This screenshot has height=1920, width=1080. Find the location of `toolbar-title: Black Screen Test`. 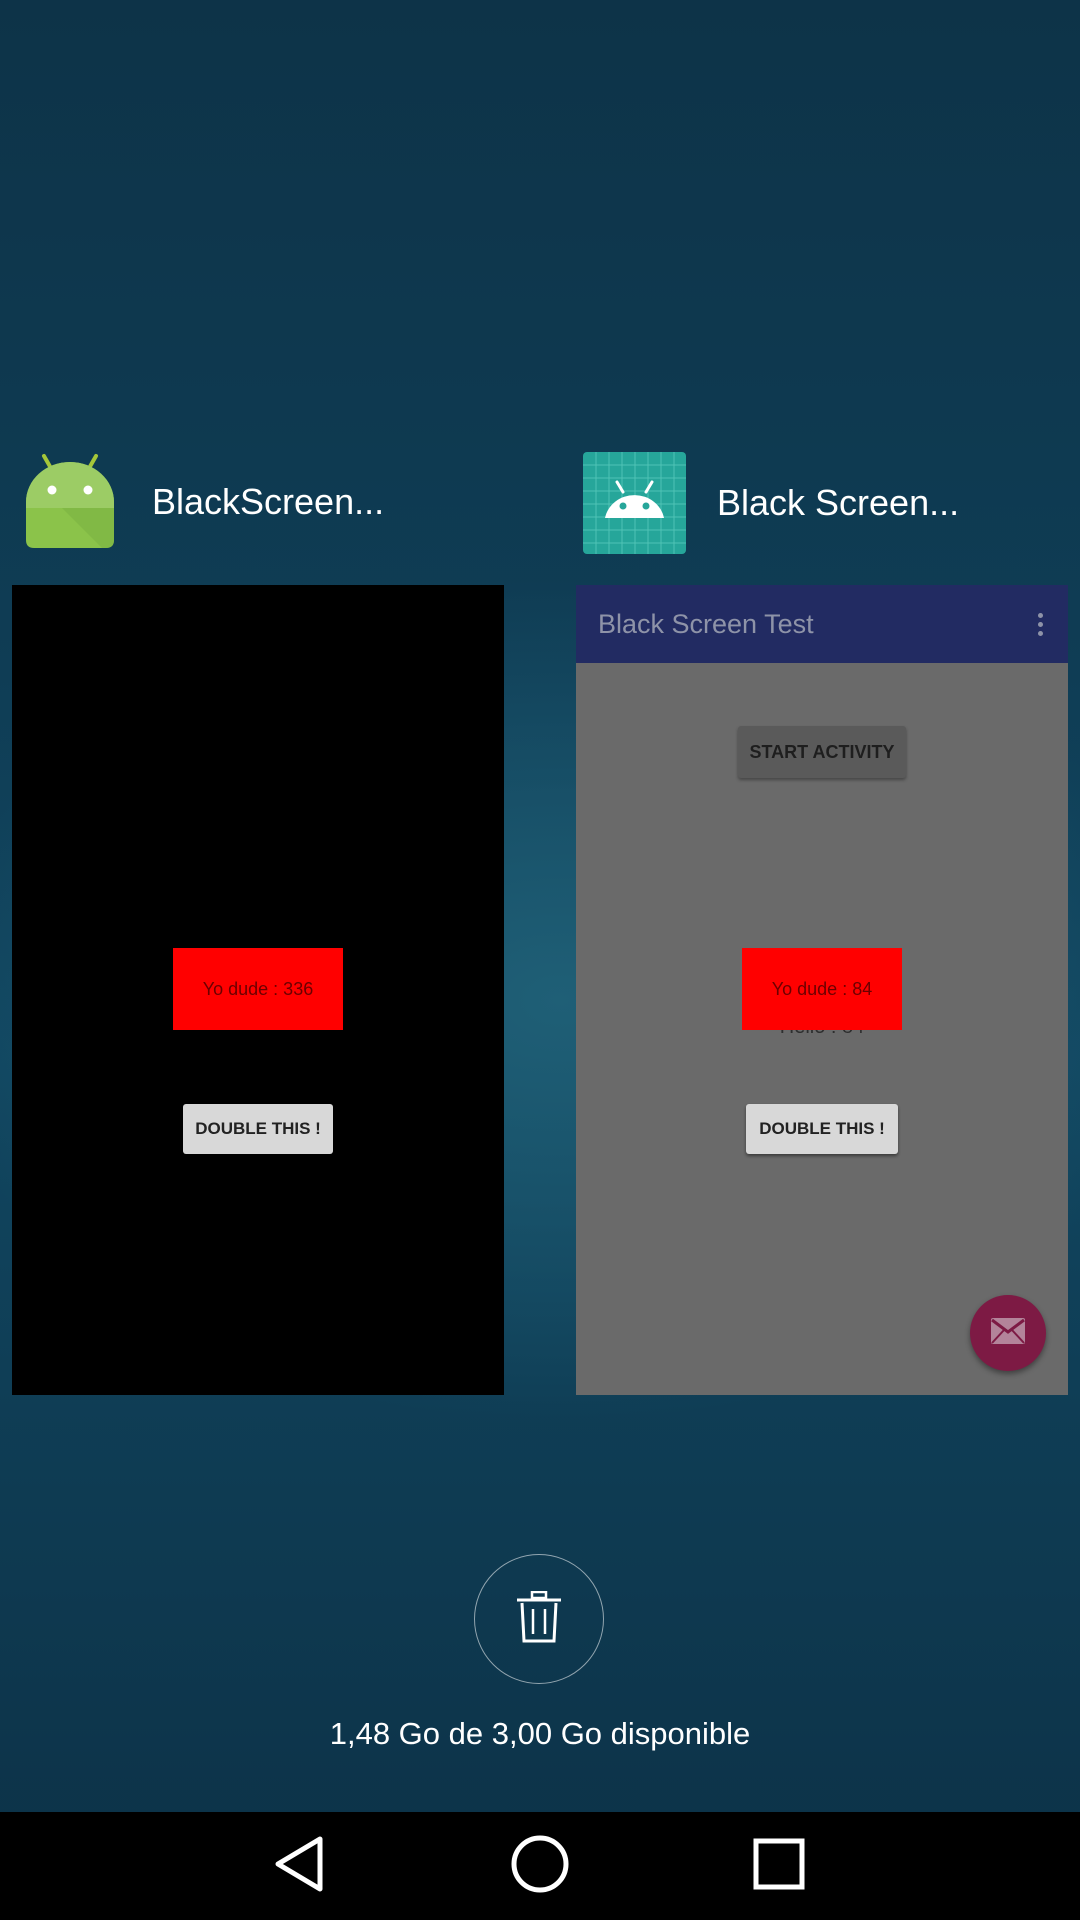

toolbar-title: Black Screen Test is located at coordinates (706, 623).